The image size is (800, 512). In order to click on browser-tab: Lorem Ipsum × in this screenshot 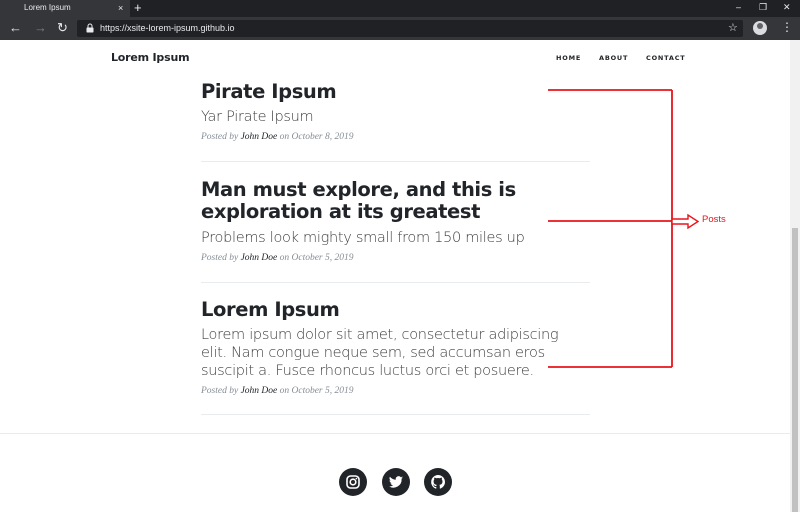, I will do `click(65, 8)`.